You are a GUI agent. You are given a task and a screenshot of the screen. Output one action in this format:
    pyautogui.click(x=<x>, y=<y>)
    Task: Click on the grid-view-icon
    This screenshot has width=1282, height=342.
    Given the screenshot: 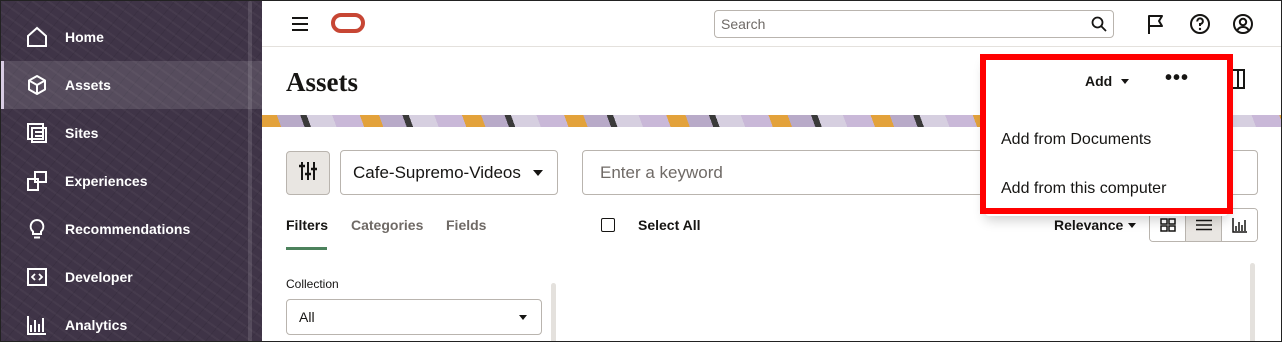 What is the action you would take?
    pyautogui.click(x=1167, y=225)
    